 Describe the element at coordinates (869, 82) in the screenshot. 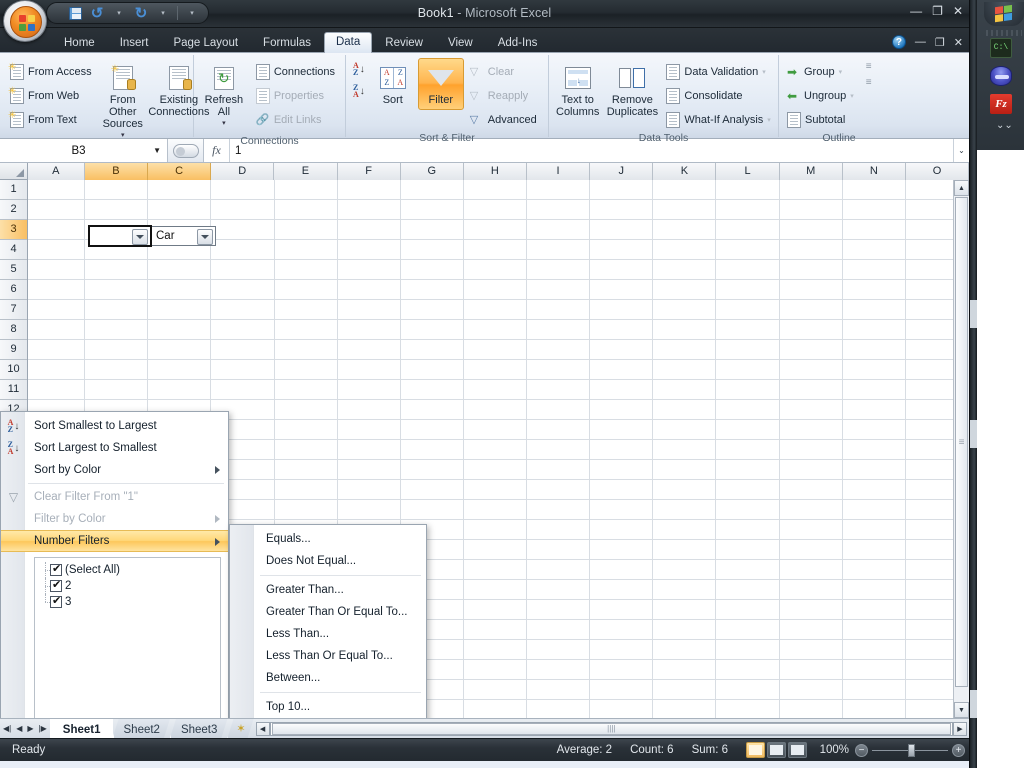

I see `hide-detail-icon: ≡` at that location.